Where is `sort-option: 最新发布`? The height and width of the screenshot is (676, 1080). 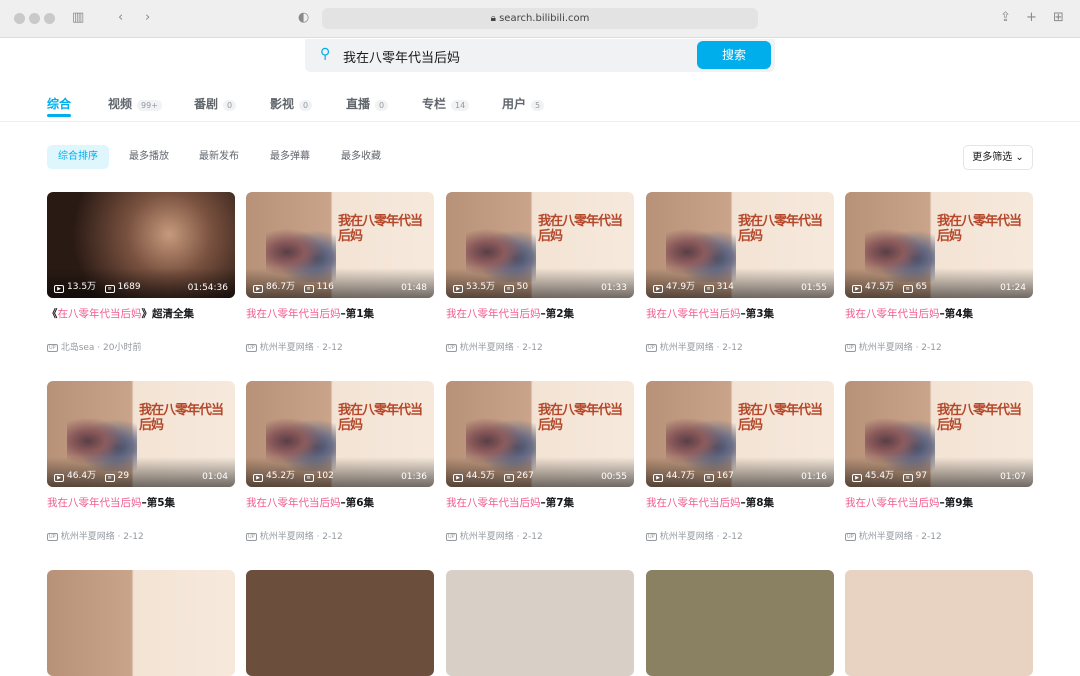
sort-option: 最新发布 is located at coordinates (219, 157).